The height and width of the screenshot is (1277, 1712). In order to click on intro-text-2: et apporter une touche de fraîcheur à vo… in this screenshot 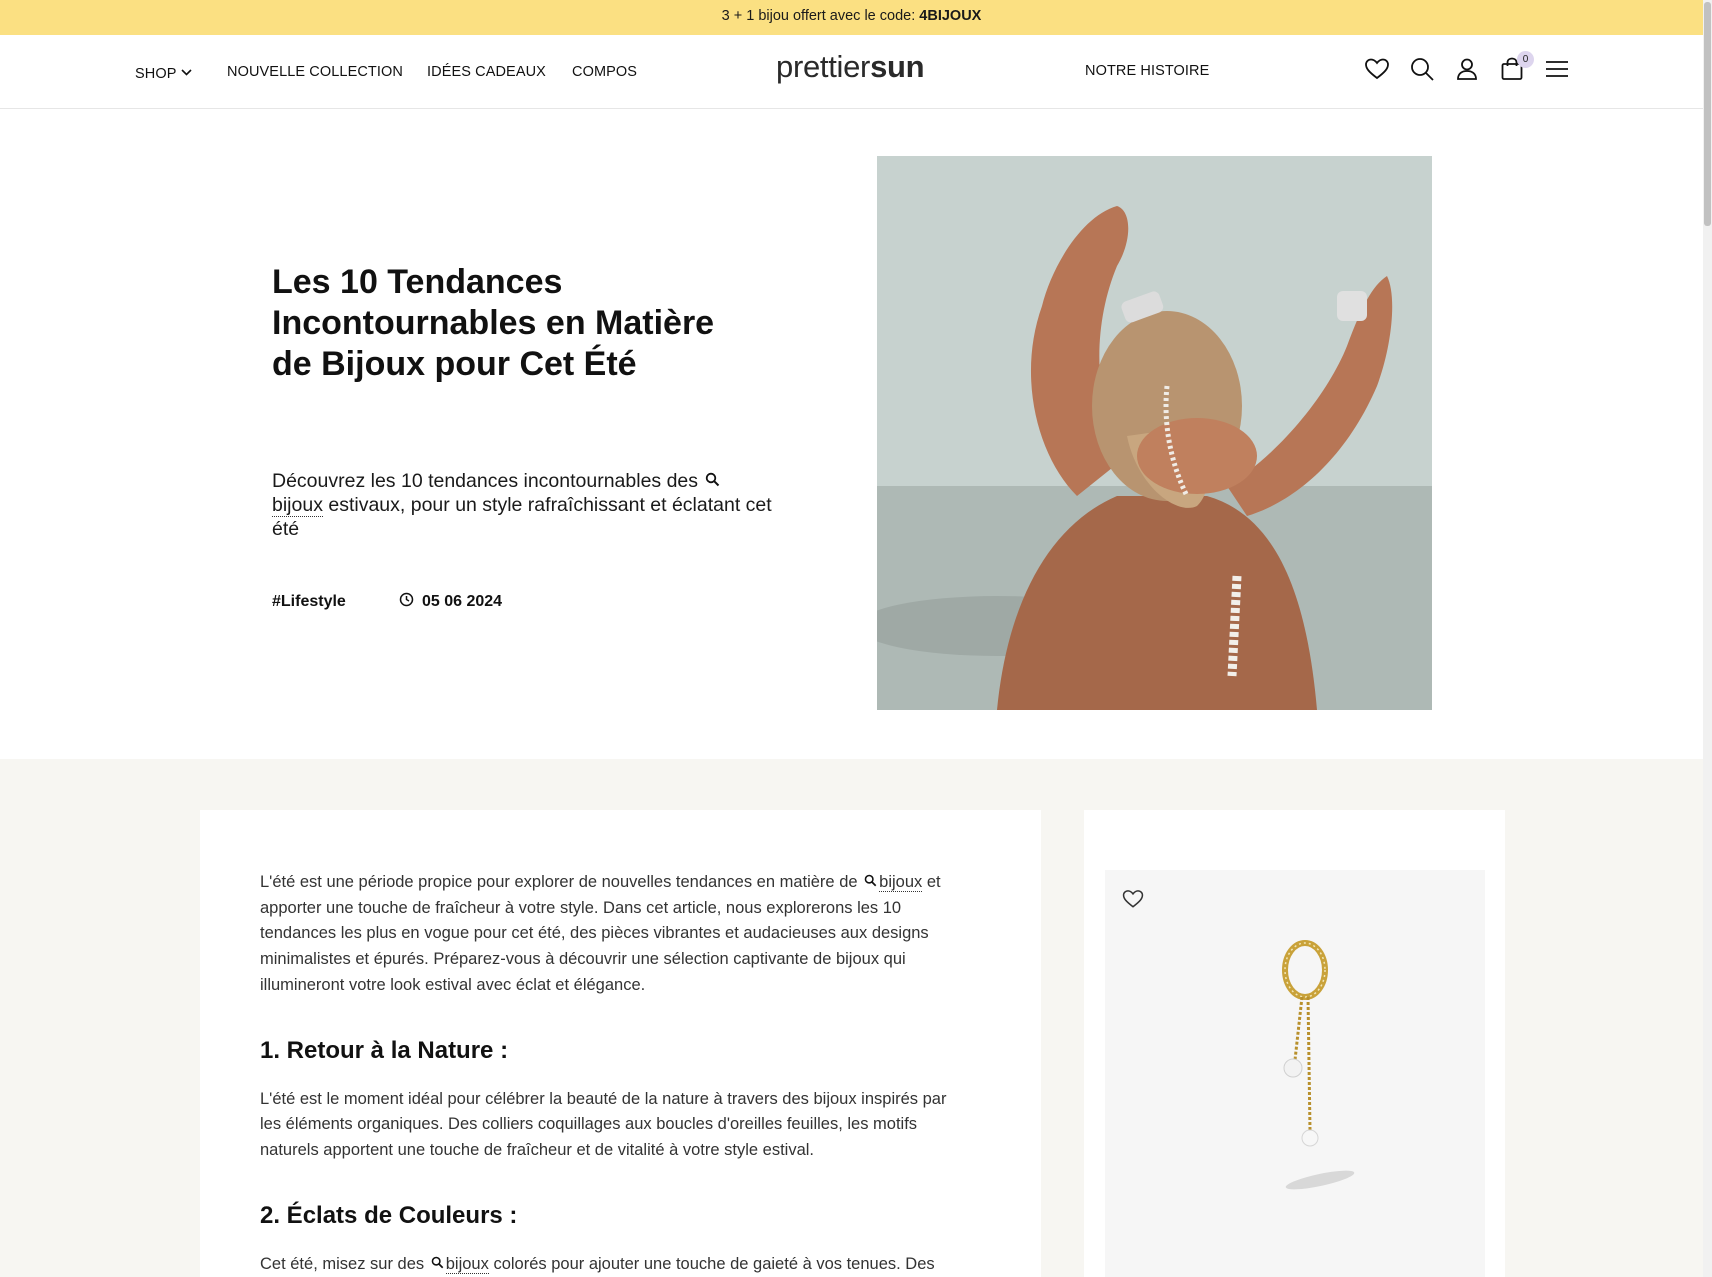, I will do `click(600, 933)`.